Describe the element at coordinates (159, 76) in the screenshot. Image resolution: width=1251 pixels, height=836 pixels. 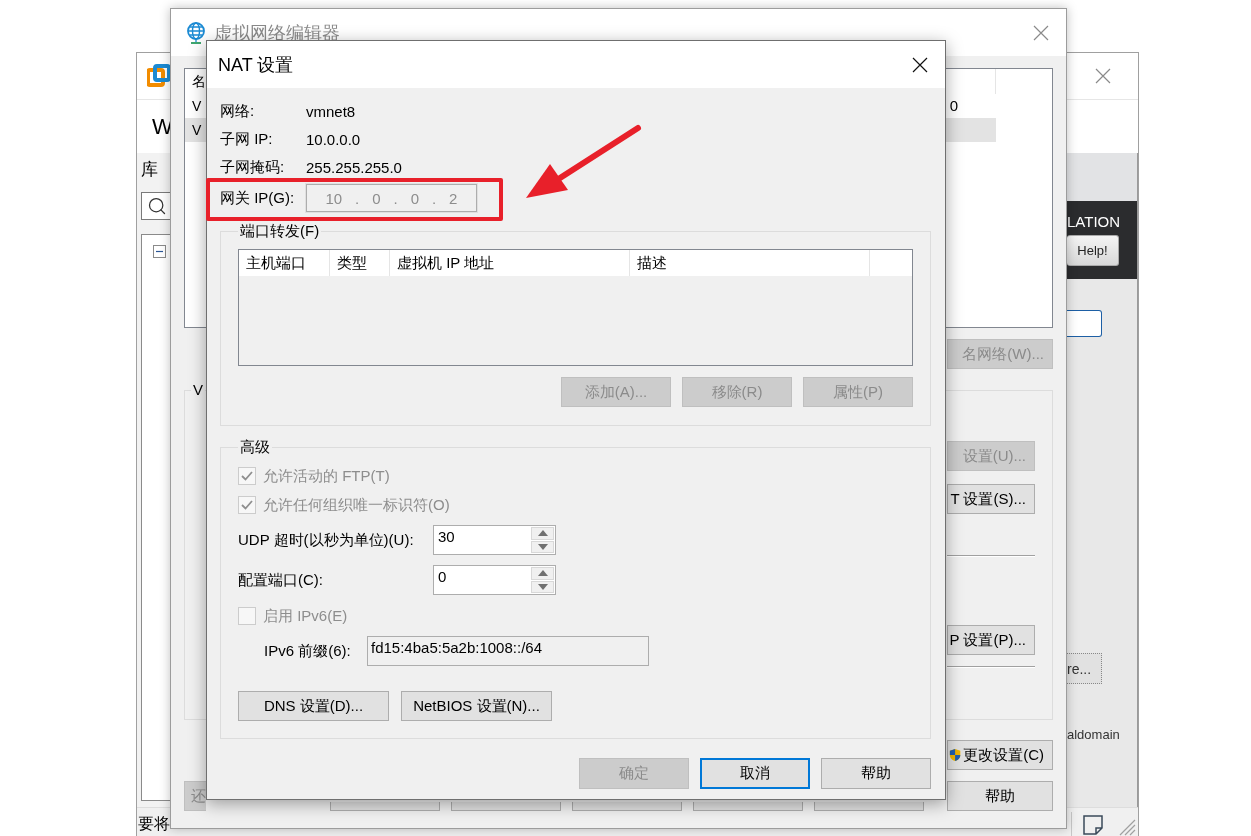
I see `app-logo-icon` at that location.